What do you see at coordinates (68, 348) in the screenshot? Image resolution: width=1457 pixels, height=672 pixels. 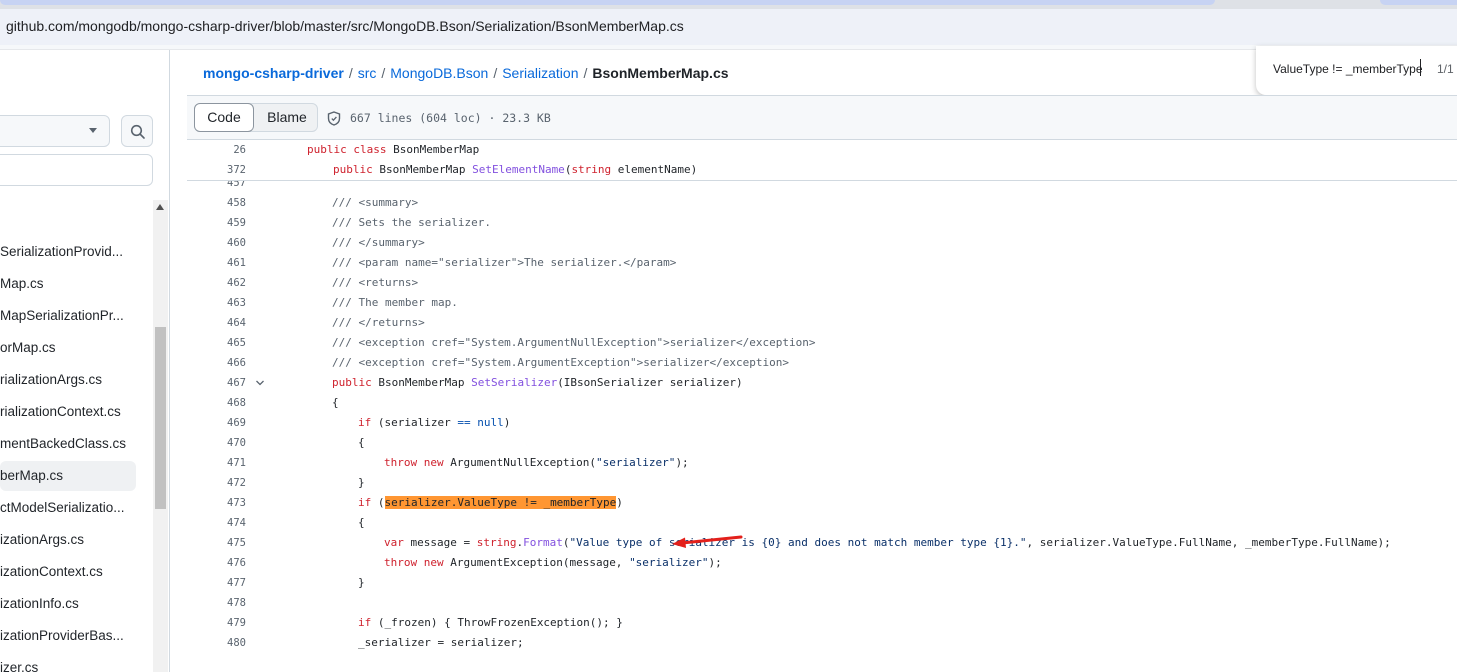 I see `file-tree-item: orMap.cs` at bounding box center [68, 348].